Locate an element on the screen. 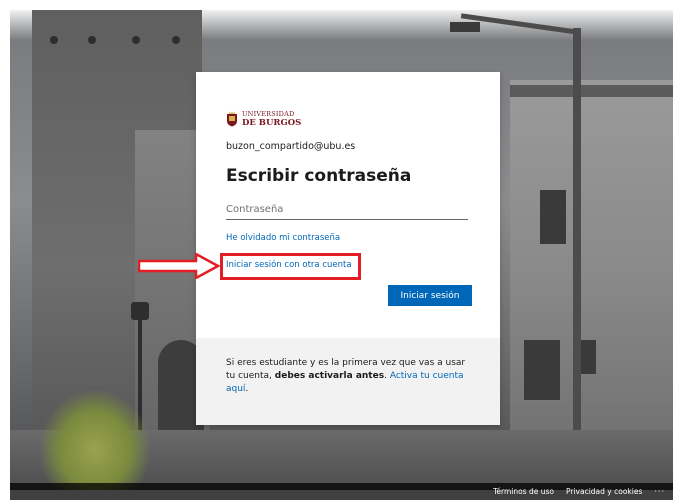 The width and height of the screenshot is (673, 500). logo-text: UNIVERSIDAD DE BURGOS is located at coordinates (271, 118).